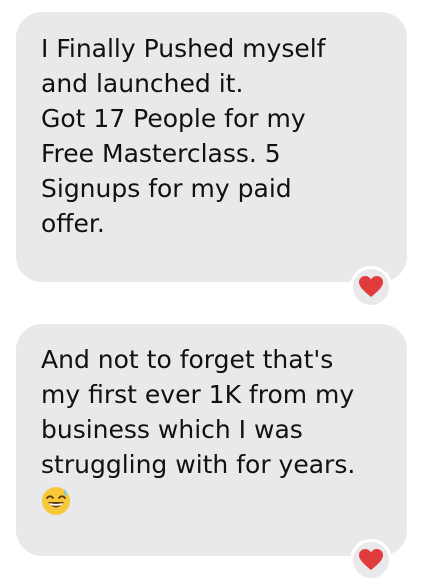 This screenshot has height=585, width=421. What do you see at coordinates (56, 501) in the screenshot?
I see `grinning-face-with-sweat-emoji-icon` at bounding box center [56, 501].